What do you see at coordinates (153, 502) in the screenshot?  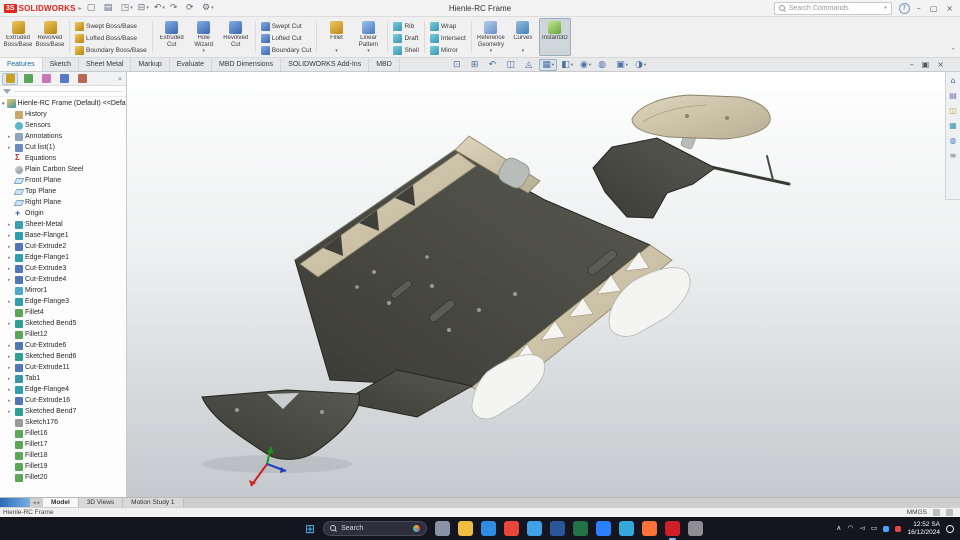 I see `document-tab: Motion Study 1` at bounding box center [153, 502].